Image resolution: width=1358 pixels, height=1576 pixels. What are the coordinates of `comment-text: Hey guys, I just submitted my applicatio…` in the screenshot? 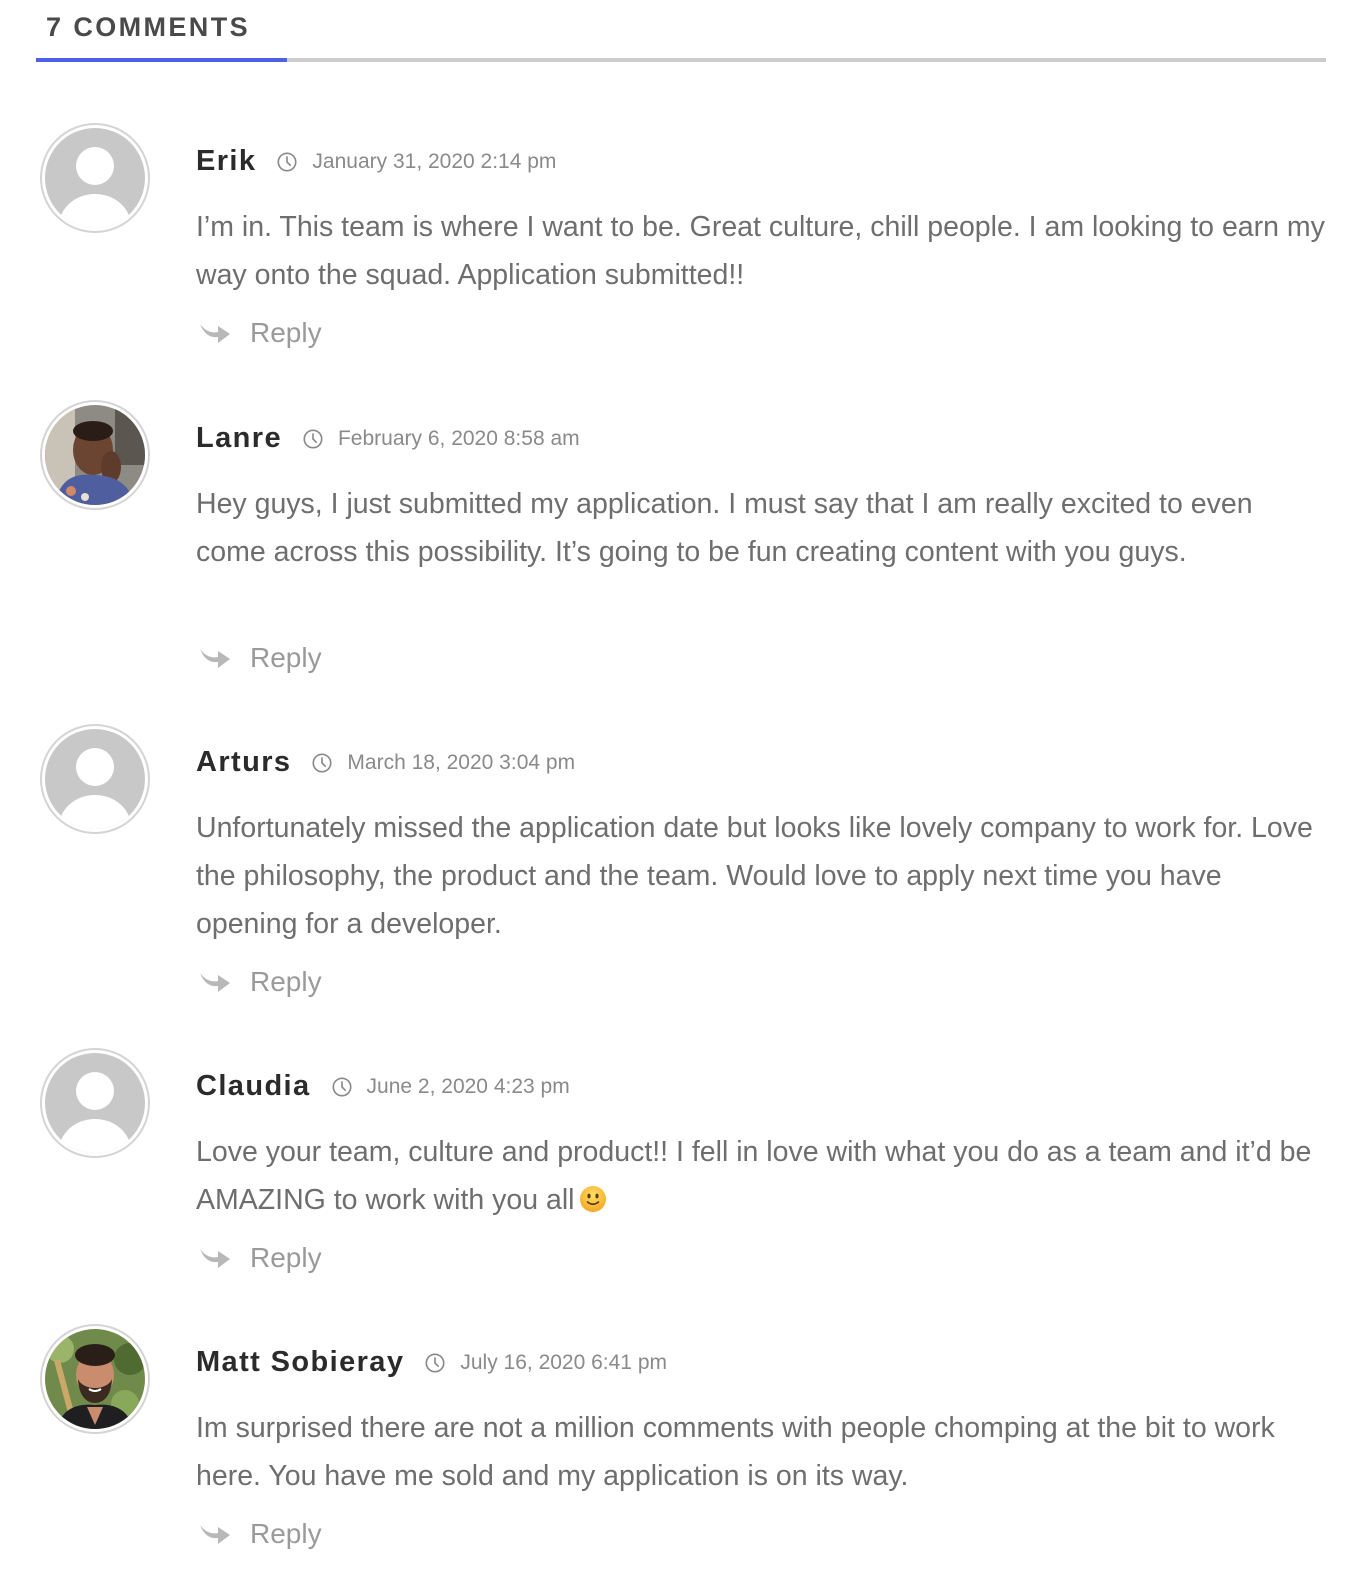 It's located at (724, 528).